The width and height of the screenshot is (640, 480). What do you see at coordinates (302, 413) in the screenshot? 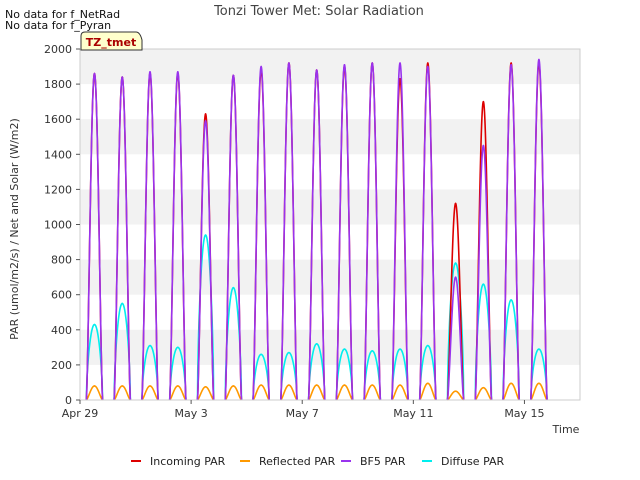
I see `x-tick-label: May 7` at bounding box center [302, 413].